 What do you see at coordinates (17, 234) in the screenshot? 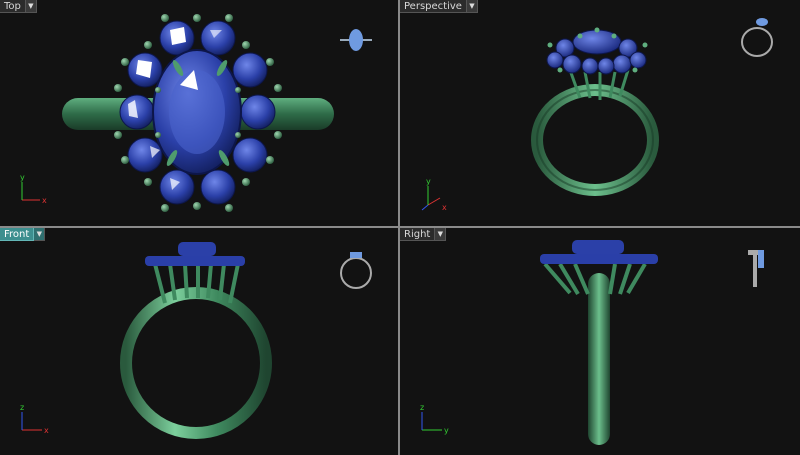
I see `viewport-title: Front` at bounding box center [17, 234].